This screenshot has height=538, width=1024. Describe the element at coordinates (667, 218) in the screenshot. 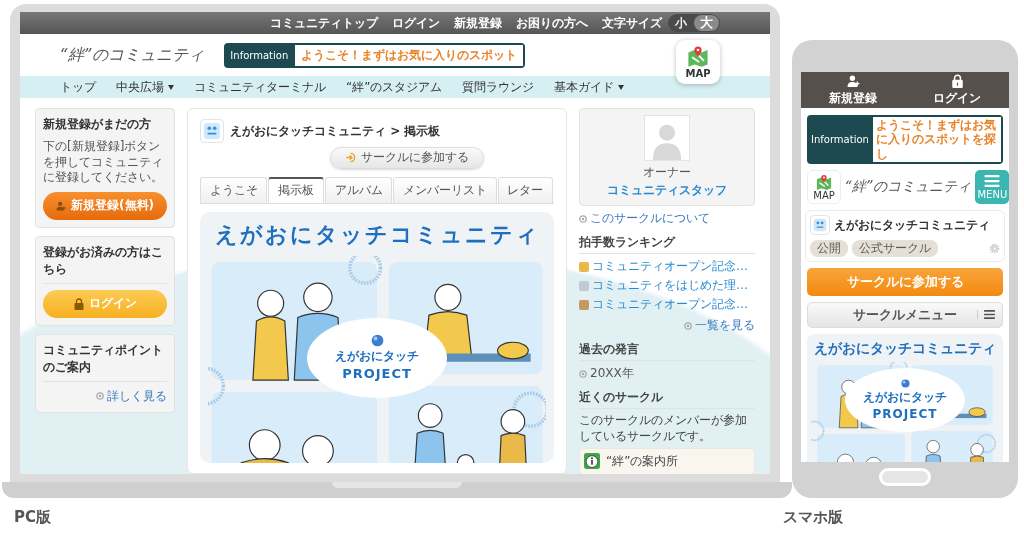

I see `about-link: このサークルについて` at that location.